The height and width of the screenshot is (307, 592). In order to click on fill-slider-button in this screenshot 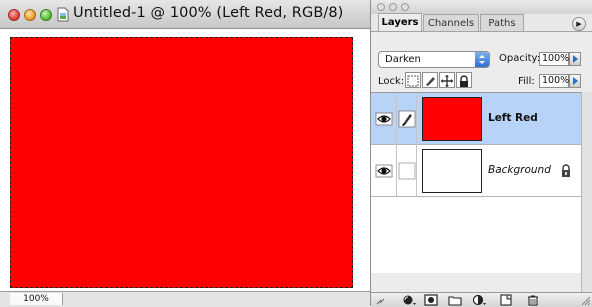, I will do `click(575, 81)`.